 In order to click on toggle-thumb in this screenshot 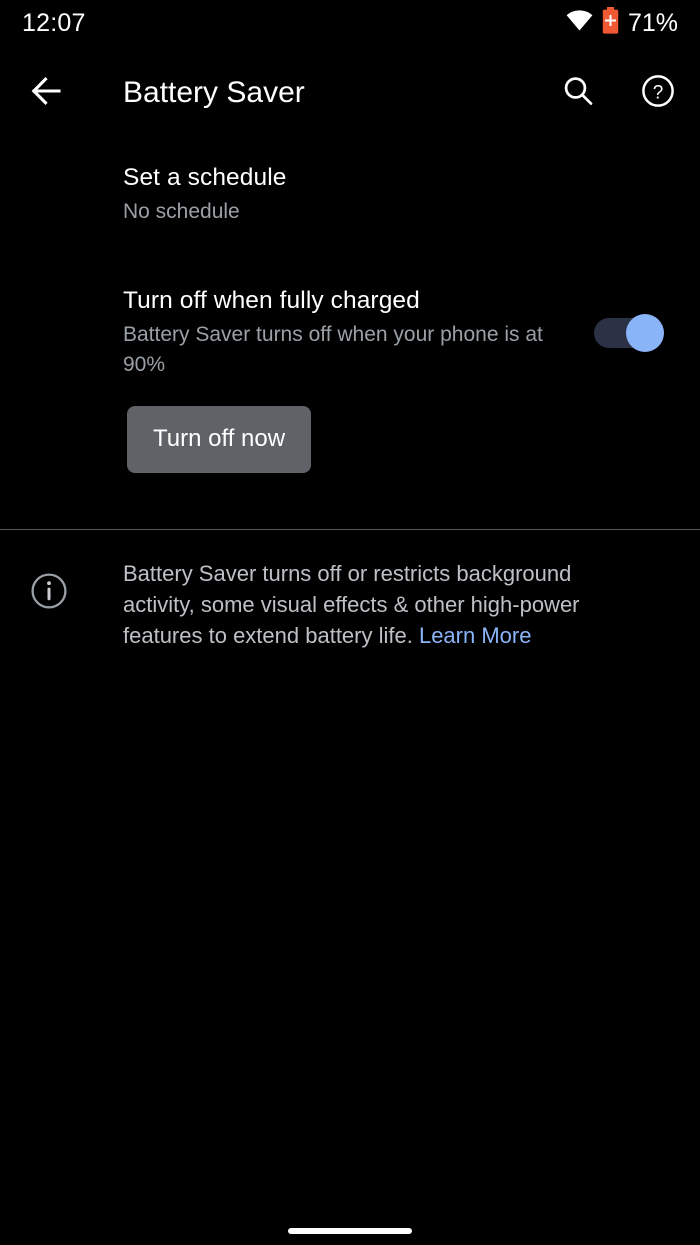, I will do `click(645, 332)`.